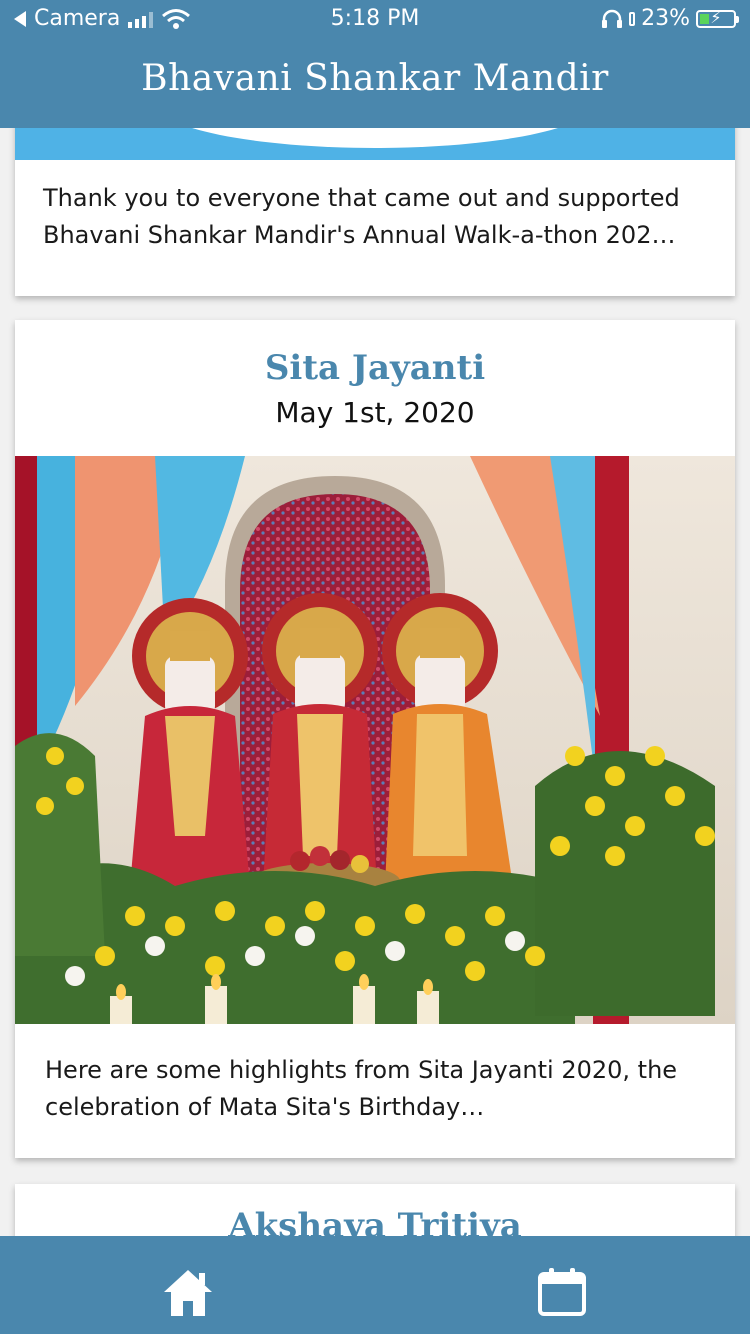 This screenshot has width=750, height=1334. What do you see at coordinates (375, 412) in the screenshot?
I see `post-date: May 1st, 2020` at bounding box center [375, 412].